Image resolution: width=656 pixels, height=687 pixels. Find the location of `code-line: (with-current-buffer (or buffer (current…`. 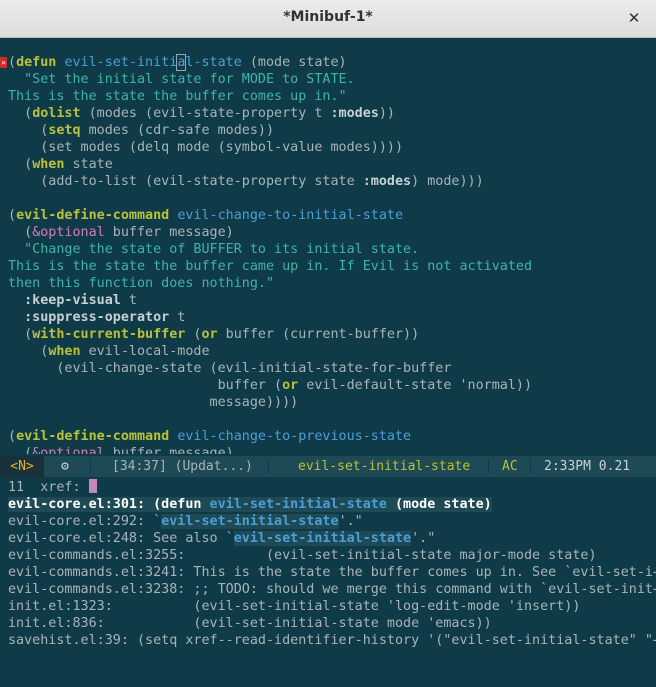

code-line: (with-current-buffer (or buffer (current… is located at coordinates (214, 334).